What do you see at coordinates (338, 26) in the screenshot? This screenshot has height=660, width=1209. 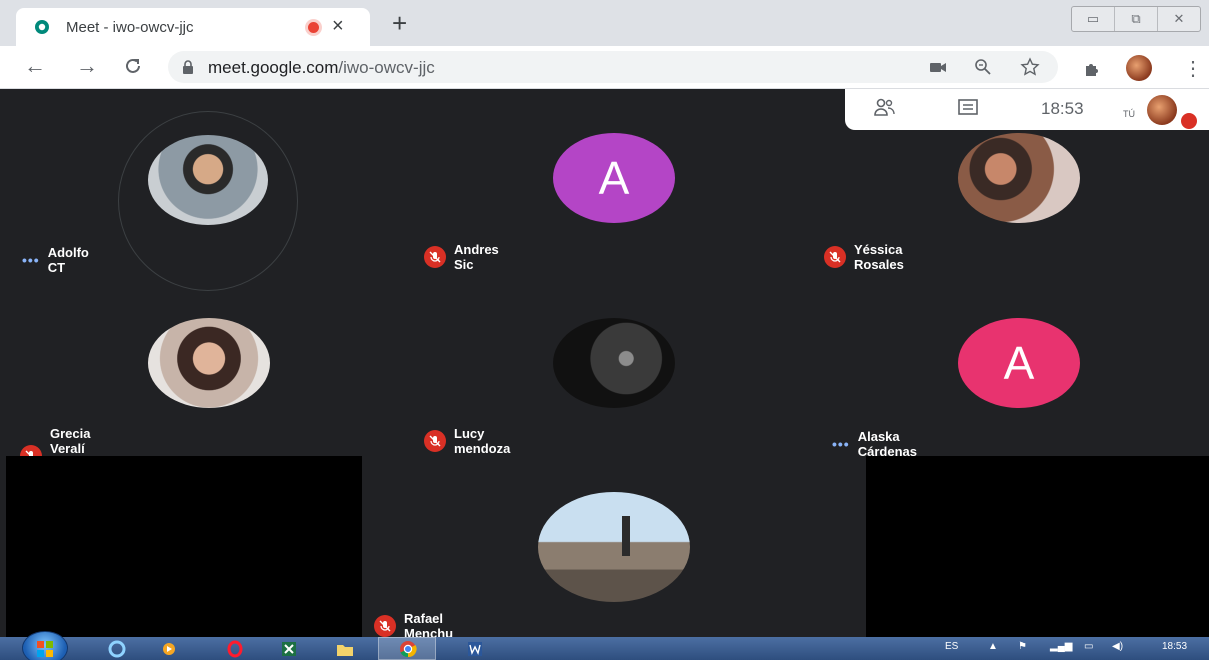 I see `tab-close-button: ×` at bounding box center [338, 26].